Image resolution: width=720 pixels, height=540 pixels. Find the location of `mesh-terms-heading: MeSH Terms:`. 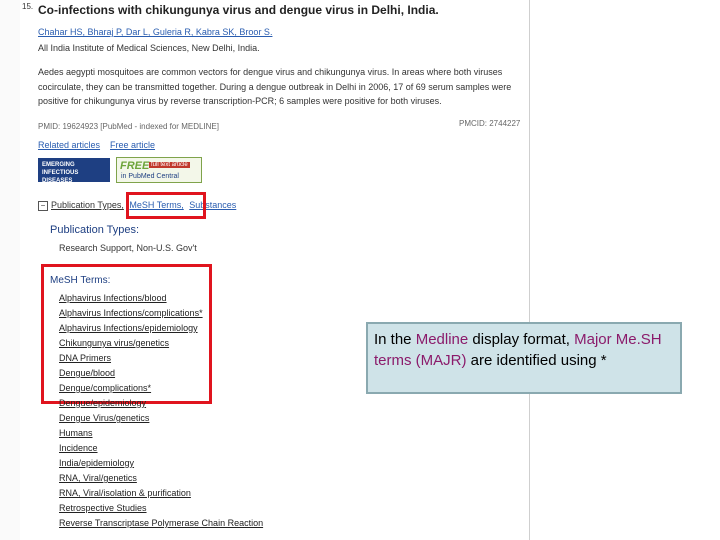

mesh-terms-heading: MeSH Terms: is located at coordinates (80, 280).